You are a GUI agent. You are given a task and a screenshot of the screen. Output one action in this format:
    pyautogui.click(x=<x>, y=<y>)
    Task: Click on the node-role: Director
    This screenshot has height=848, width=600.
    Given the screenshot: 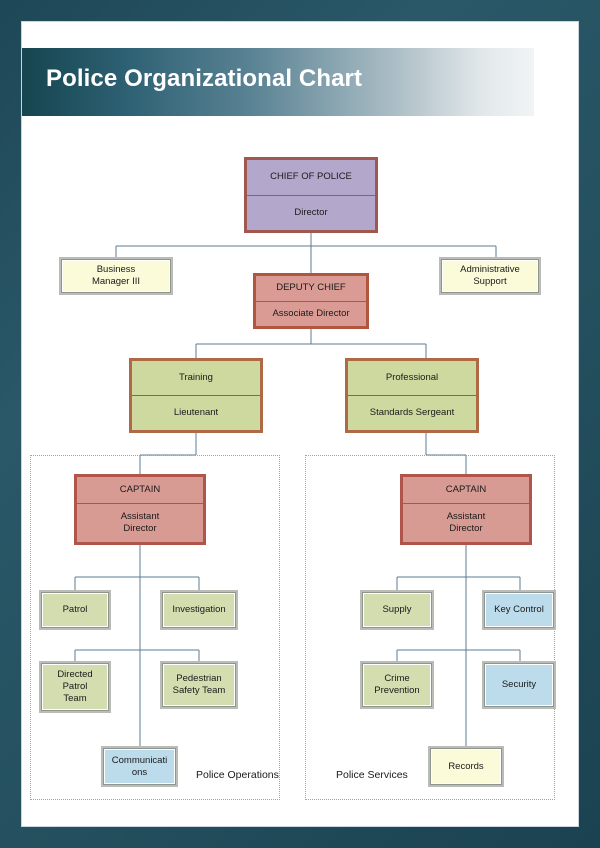 What is the action you would take?
    pyautogui.click(x=311, y=212)
    